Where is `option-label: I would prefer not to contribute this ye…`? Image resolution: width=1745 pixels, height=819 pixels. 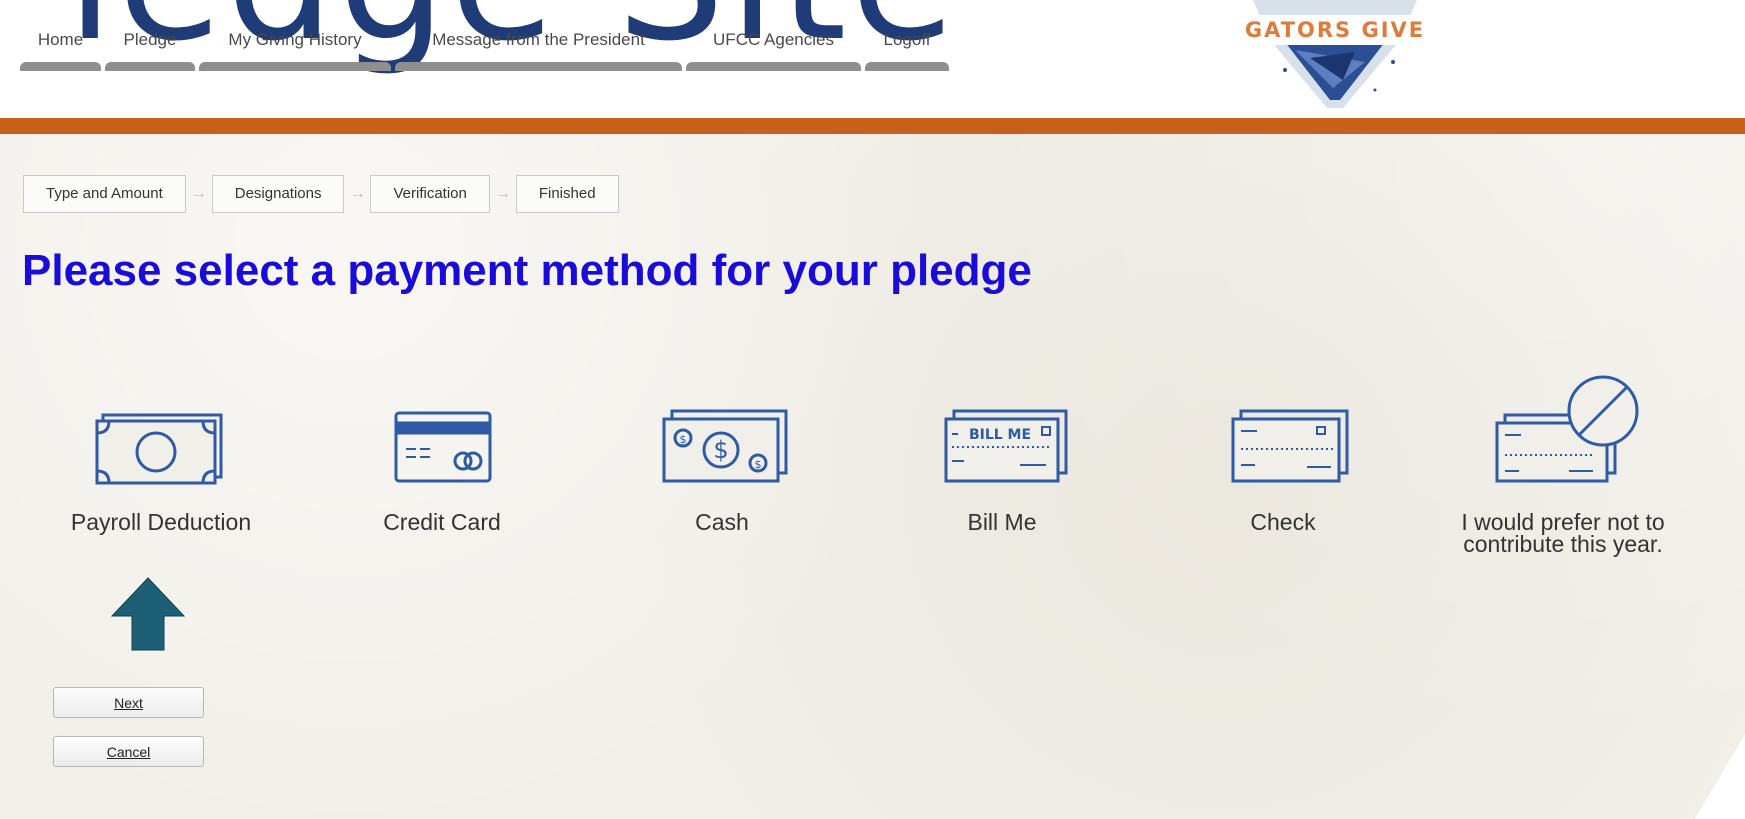
option-label: I would prefer not to contribute this ye… is located at coordinates (1563, 533).